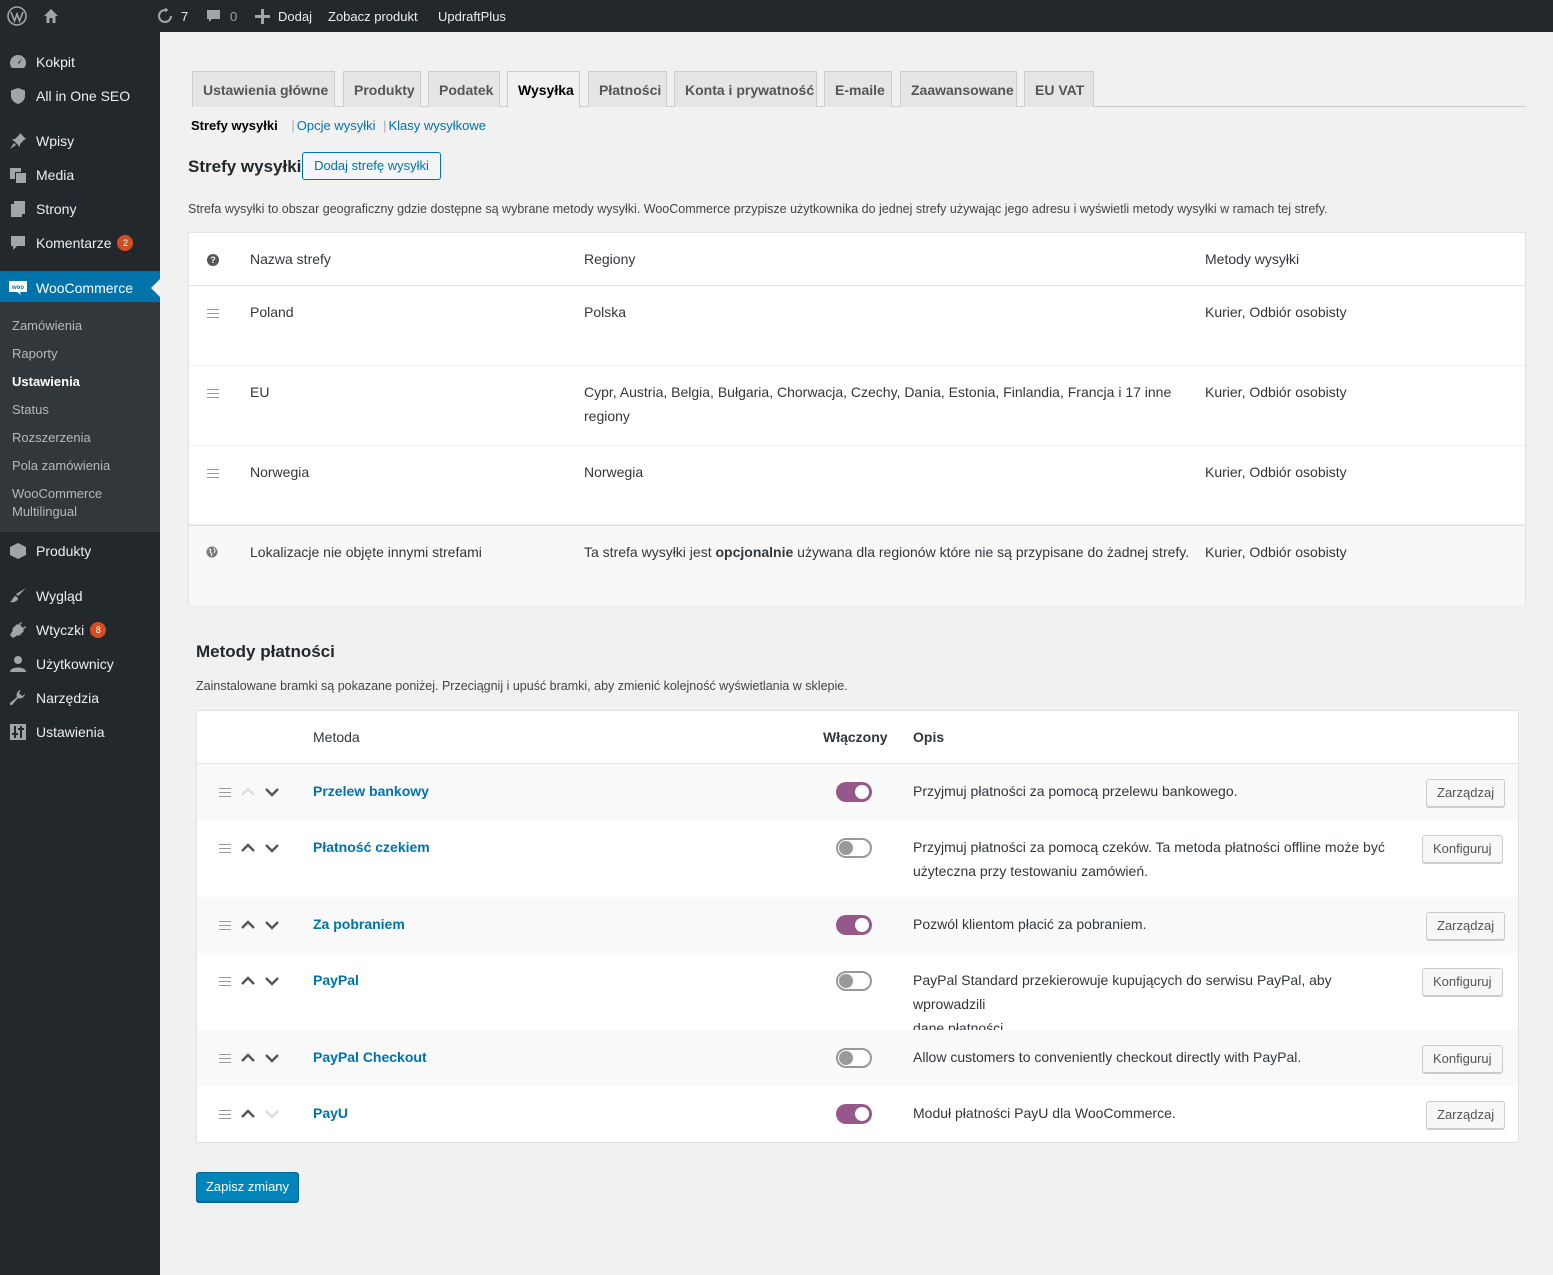  What do you see at coordinates (234, 125) in the screenshot?
I see `subnav-shipping-zones: Strefy wysyłki` at bounding box center [234, 125].